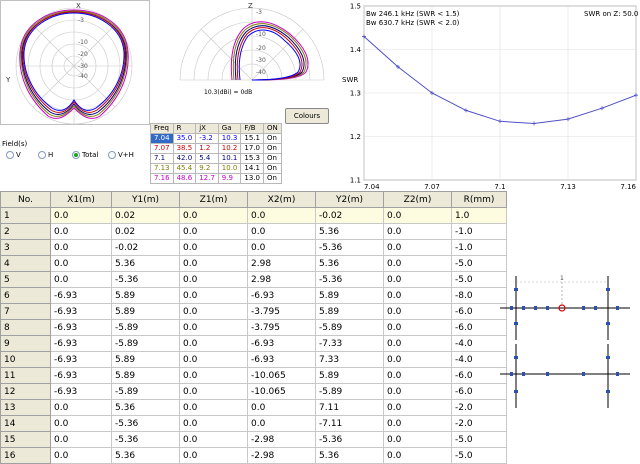 The height and width of the screenshot is (464, 640). What do you see at coordinates (307, 116) in the screenshot?
I see `colours-button: Colours` at bounding box center [307, 116].